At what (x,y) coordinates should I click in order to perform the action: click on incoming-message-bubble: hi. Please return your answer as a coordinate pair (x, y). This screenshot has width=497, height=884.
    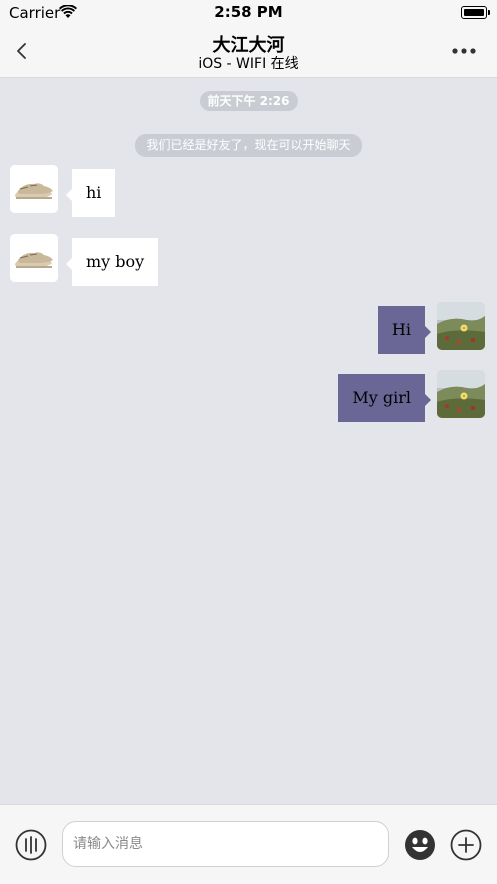
    Looking at the image, I should click on (90, 193).